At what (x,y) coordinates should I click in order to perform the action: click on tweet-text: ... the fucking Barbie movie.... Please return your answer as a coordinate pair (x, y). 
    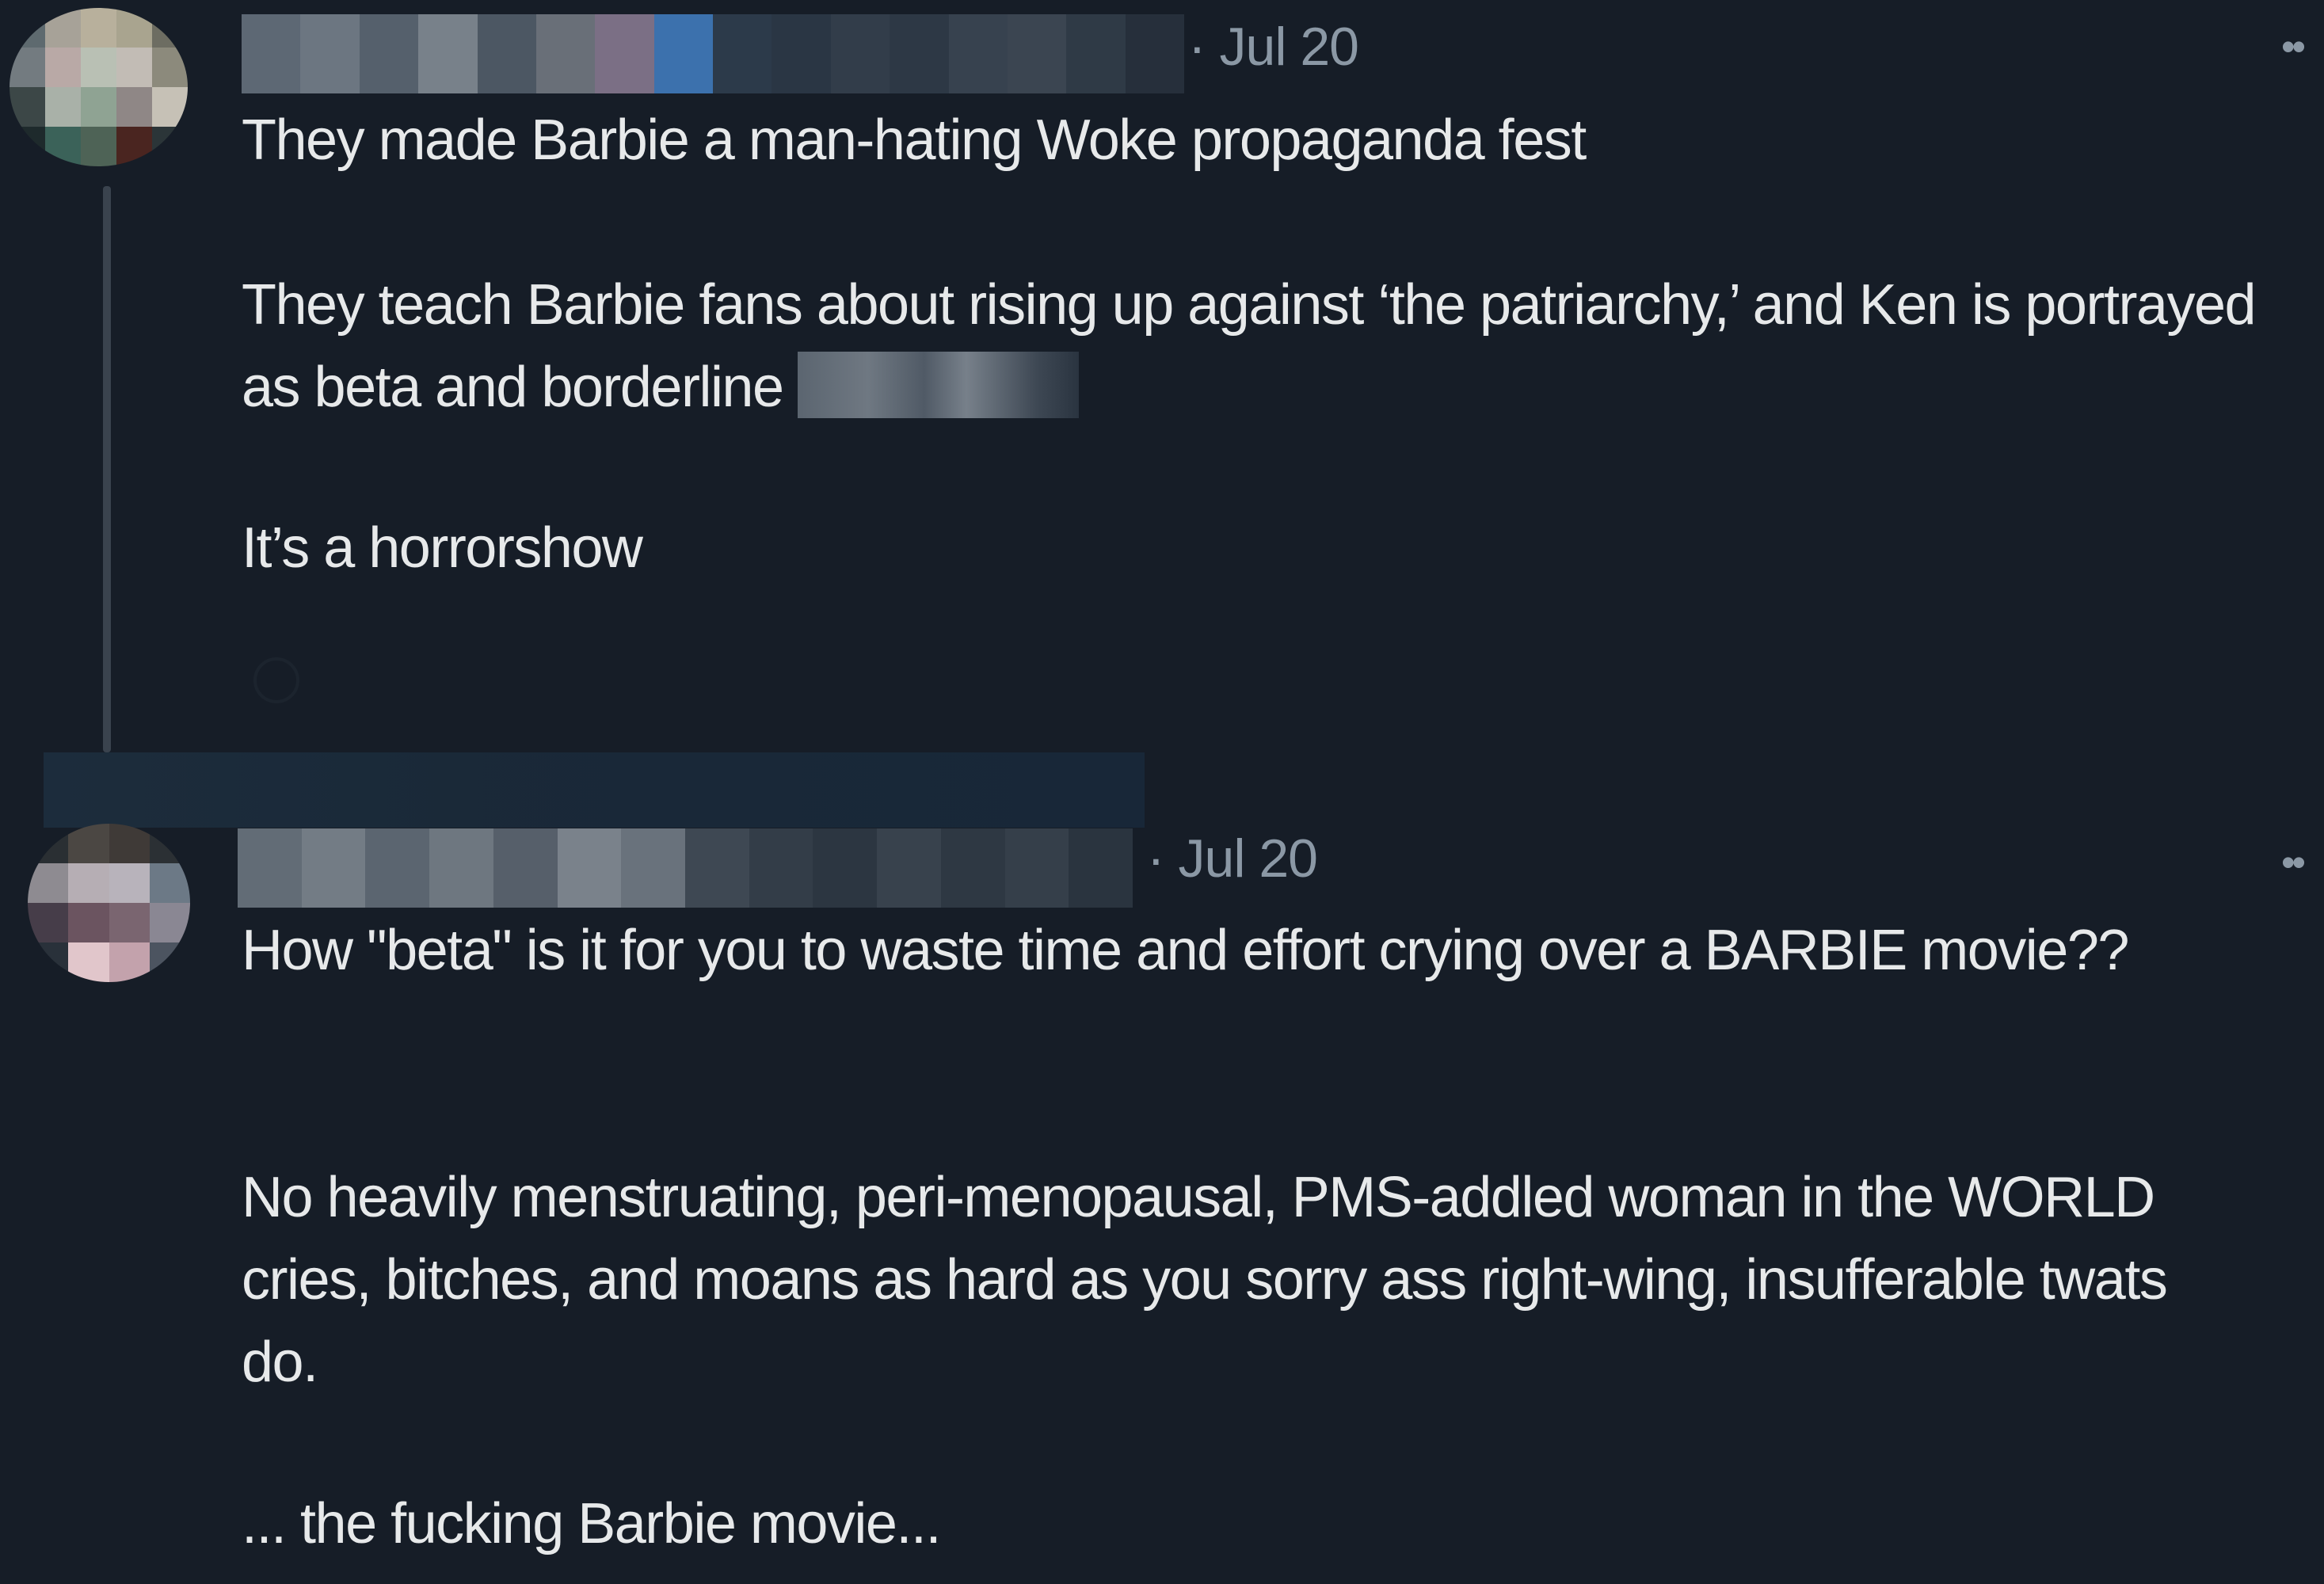
    Looking at the image, I should click on (591, 1523).